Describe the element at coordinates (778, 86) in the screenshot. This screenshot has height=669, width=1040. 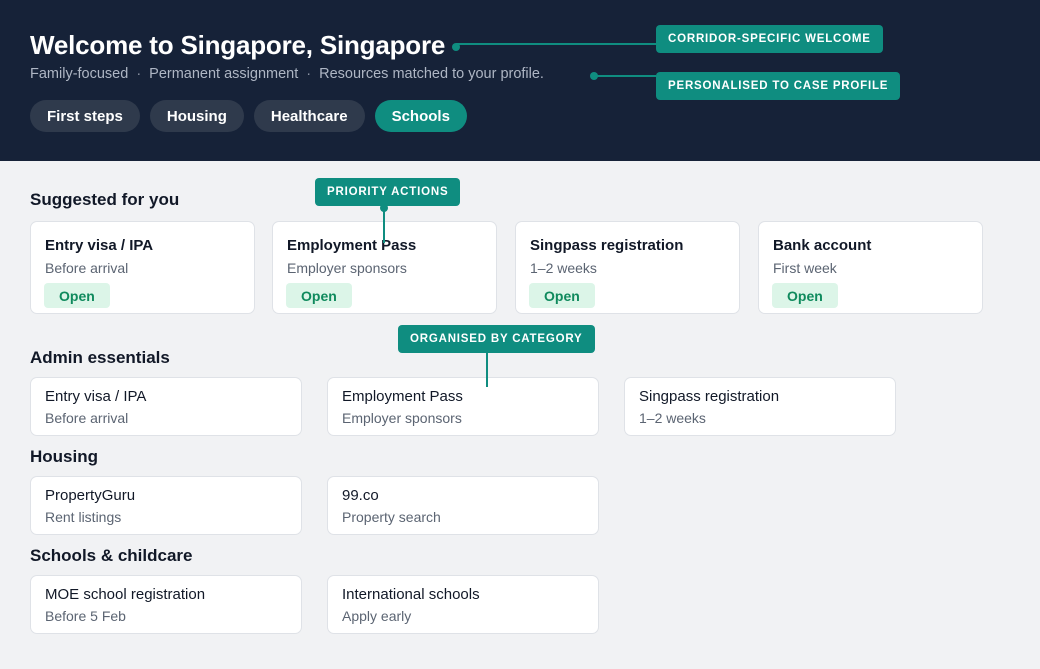
I see `callout-personalised-profile: PERSONALISED TO CASE PROFILE` at that location.